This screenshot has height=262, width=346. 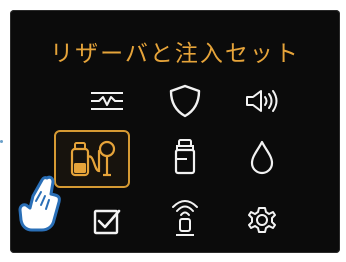 I want to click on wireless-connection-icon, so click(x=185, y=218).